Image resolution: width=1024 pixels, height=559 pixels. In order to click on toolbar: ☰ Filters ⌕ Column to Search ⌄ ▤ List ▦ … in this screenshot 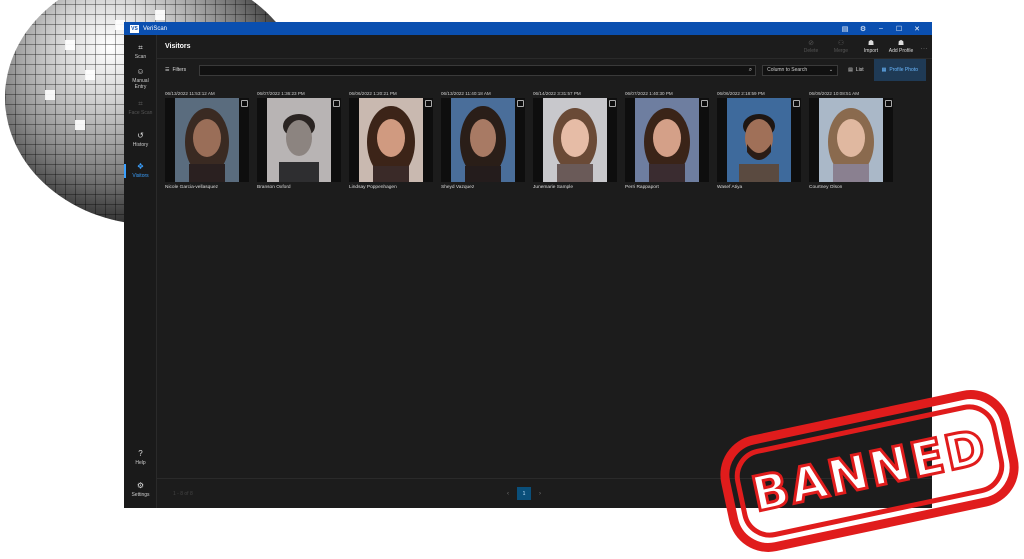, I will do `click(544, 70)`.